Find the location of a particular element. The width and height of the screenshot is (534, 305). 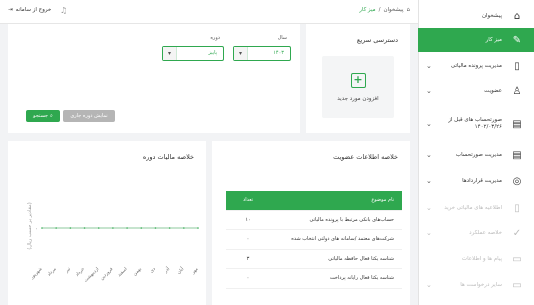

year-value: ۱۴۰۳ is located at coordinates (278, 53).